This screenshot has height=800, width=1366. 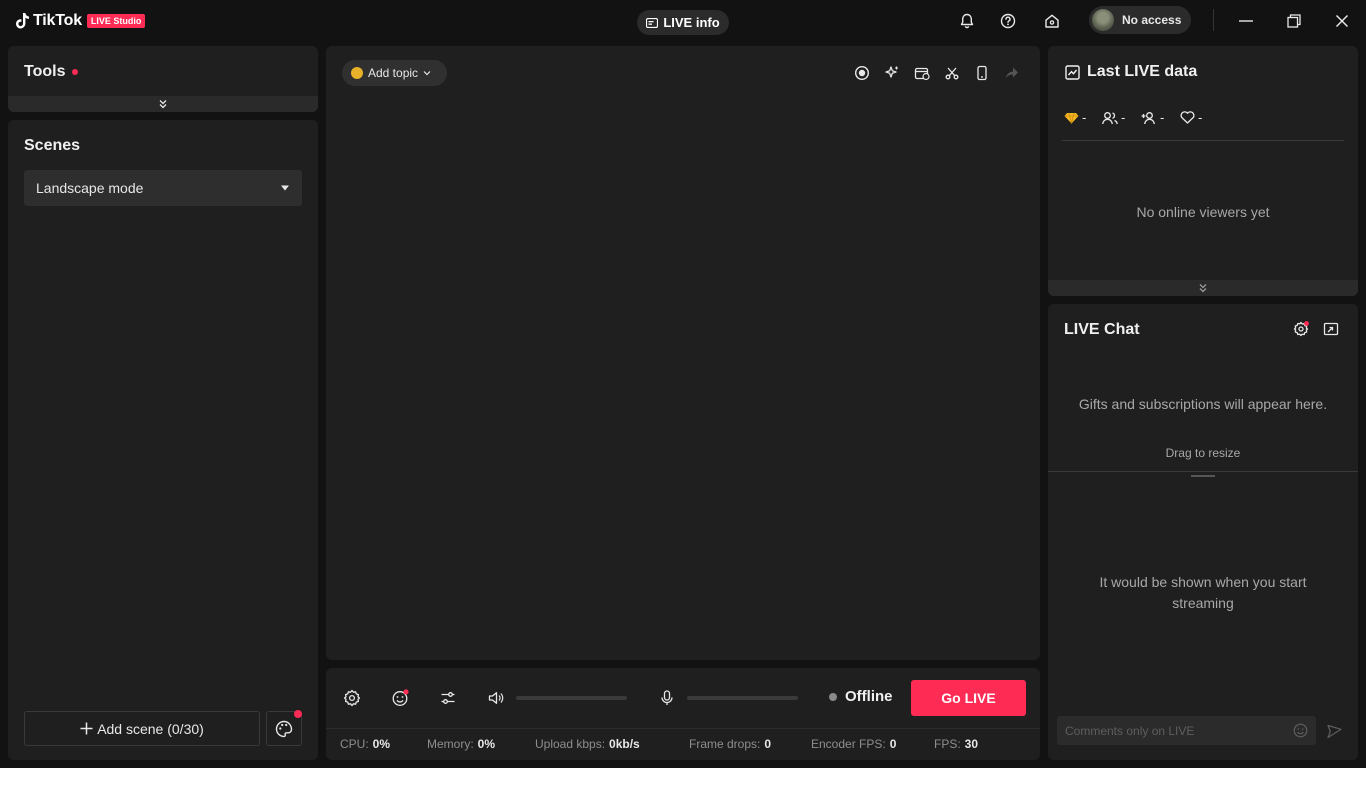 What do you see at coordinates (461, 744) in the screenshot?
I see `stat-memory: Memory: 0%` at bounding box center [461, 744].